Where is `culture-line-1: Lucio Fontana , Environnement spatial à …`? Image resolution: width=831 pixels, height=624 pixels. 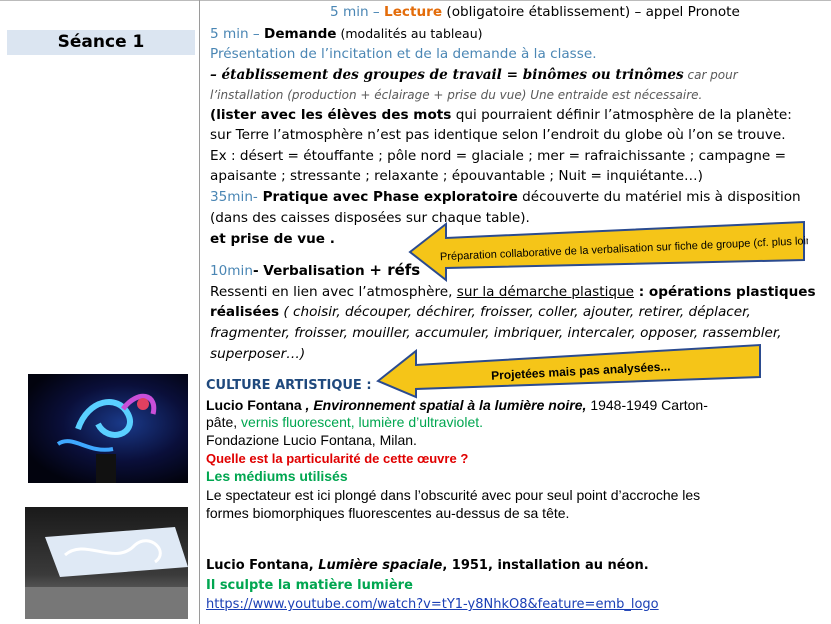 culture-line-1: Lucio Fontana , Environnement spatial à … is located at coordinates (457, 405).